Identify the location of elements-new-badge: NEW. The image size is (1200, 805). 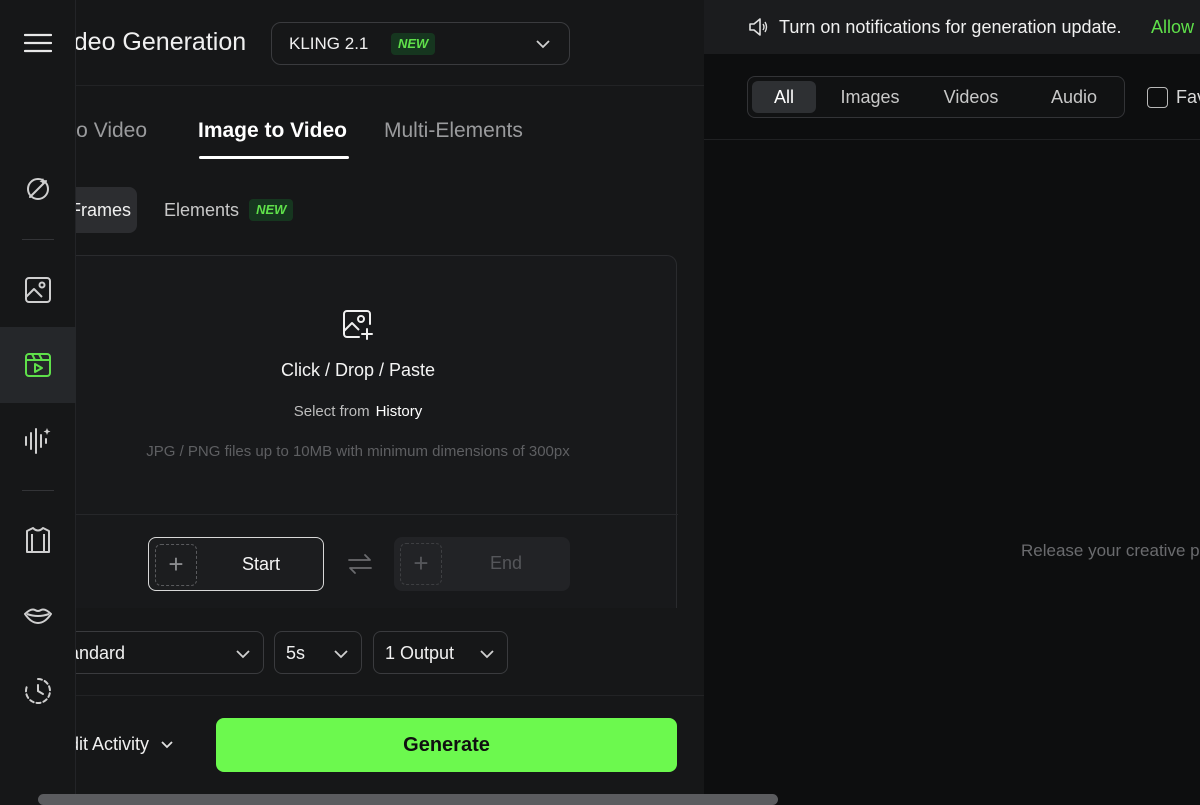
(271, 210).